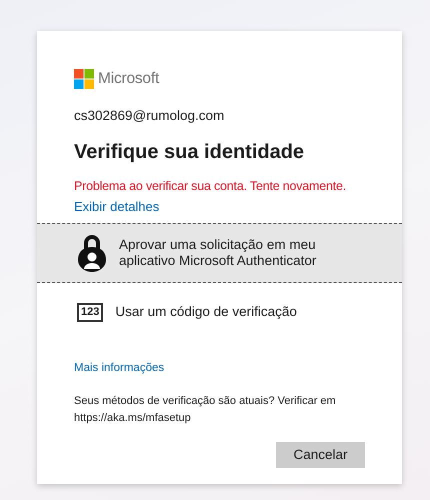 Image resolution: width=430 pixels, height=500 pixels. Describe the element at coordinates (320, 455) in the screenshot. I see `cancel-button: Cancelar` at that location.